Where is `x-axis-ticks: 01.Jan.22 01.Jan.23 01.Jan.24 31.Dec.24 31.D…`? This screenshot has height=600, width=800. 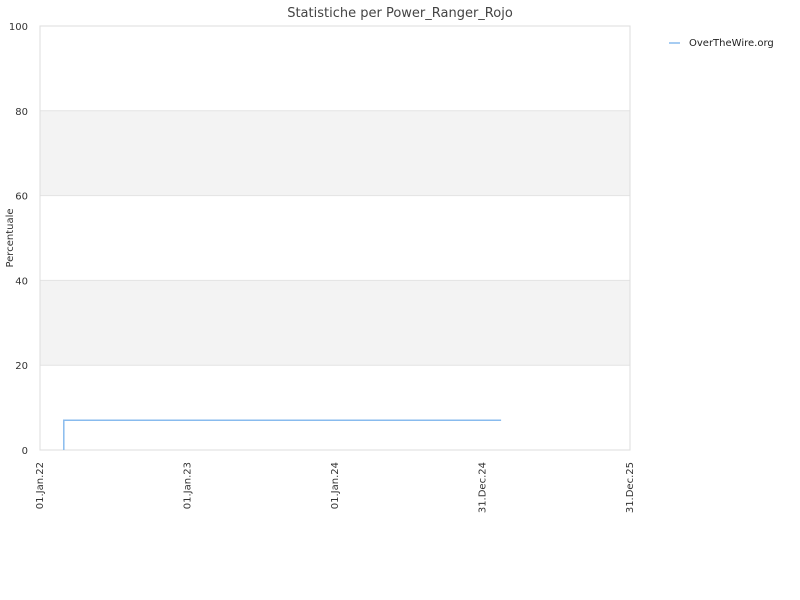
x-axis-ticks: 01.Jan.22 01.Jan.23 01.Jan.24 31.Dec.24 31.D… is located at coordinates (335, 487).